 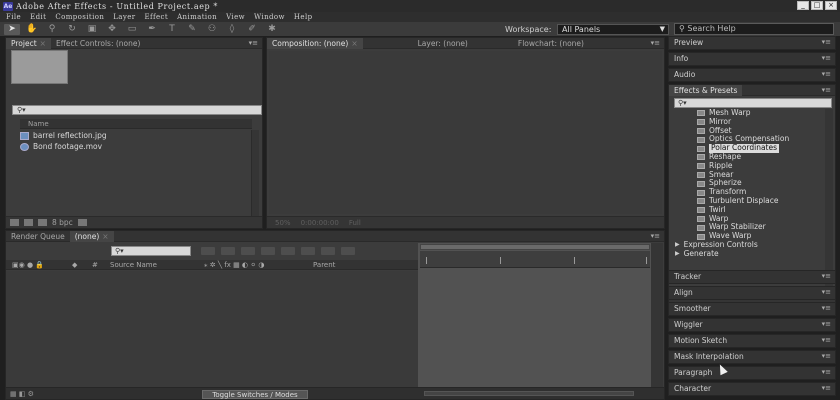 What do you see at coordinates (72, 29) in the screenshot?
I see `rotate-tool-icon: ↻` at bounding box center [72, 29].